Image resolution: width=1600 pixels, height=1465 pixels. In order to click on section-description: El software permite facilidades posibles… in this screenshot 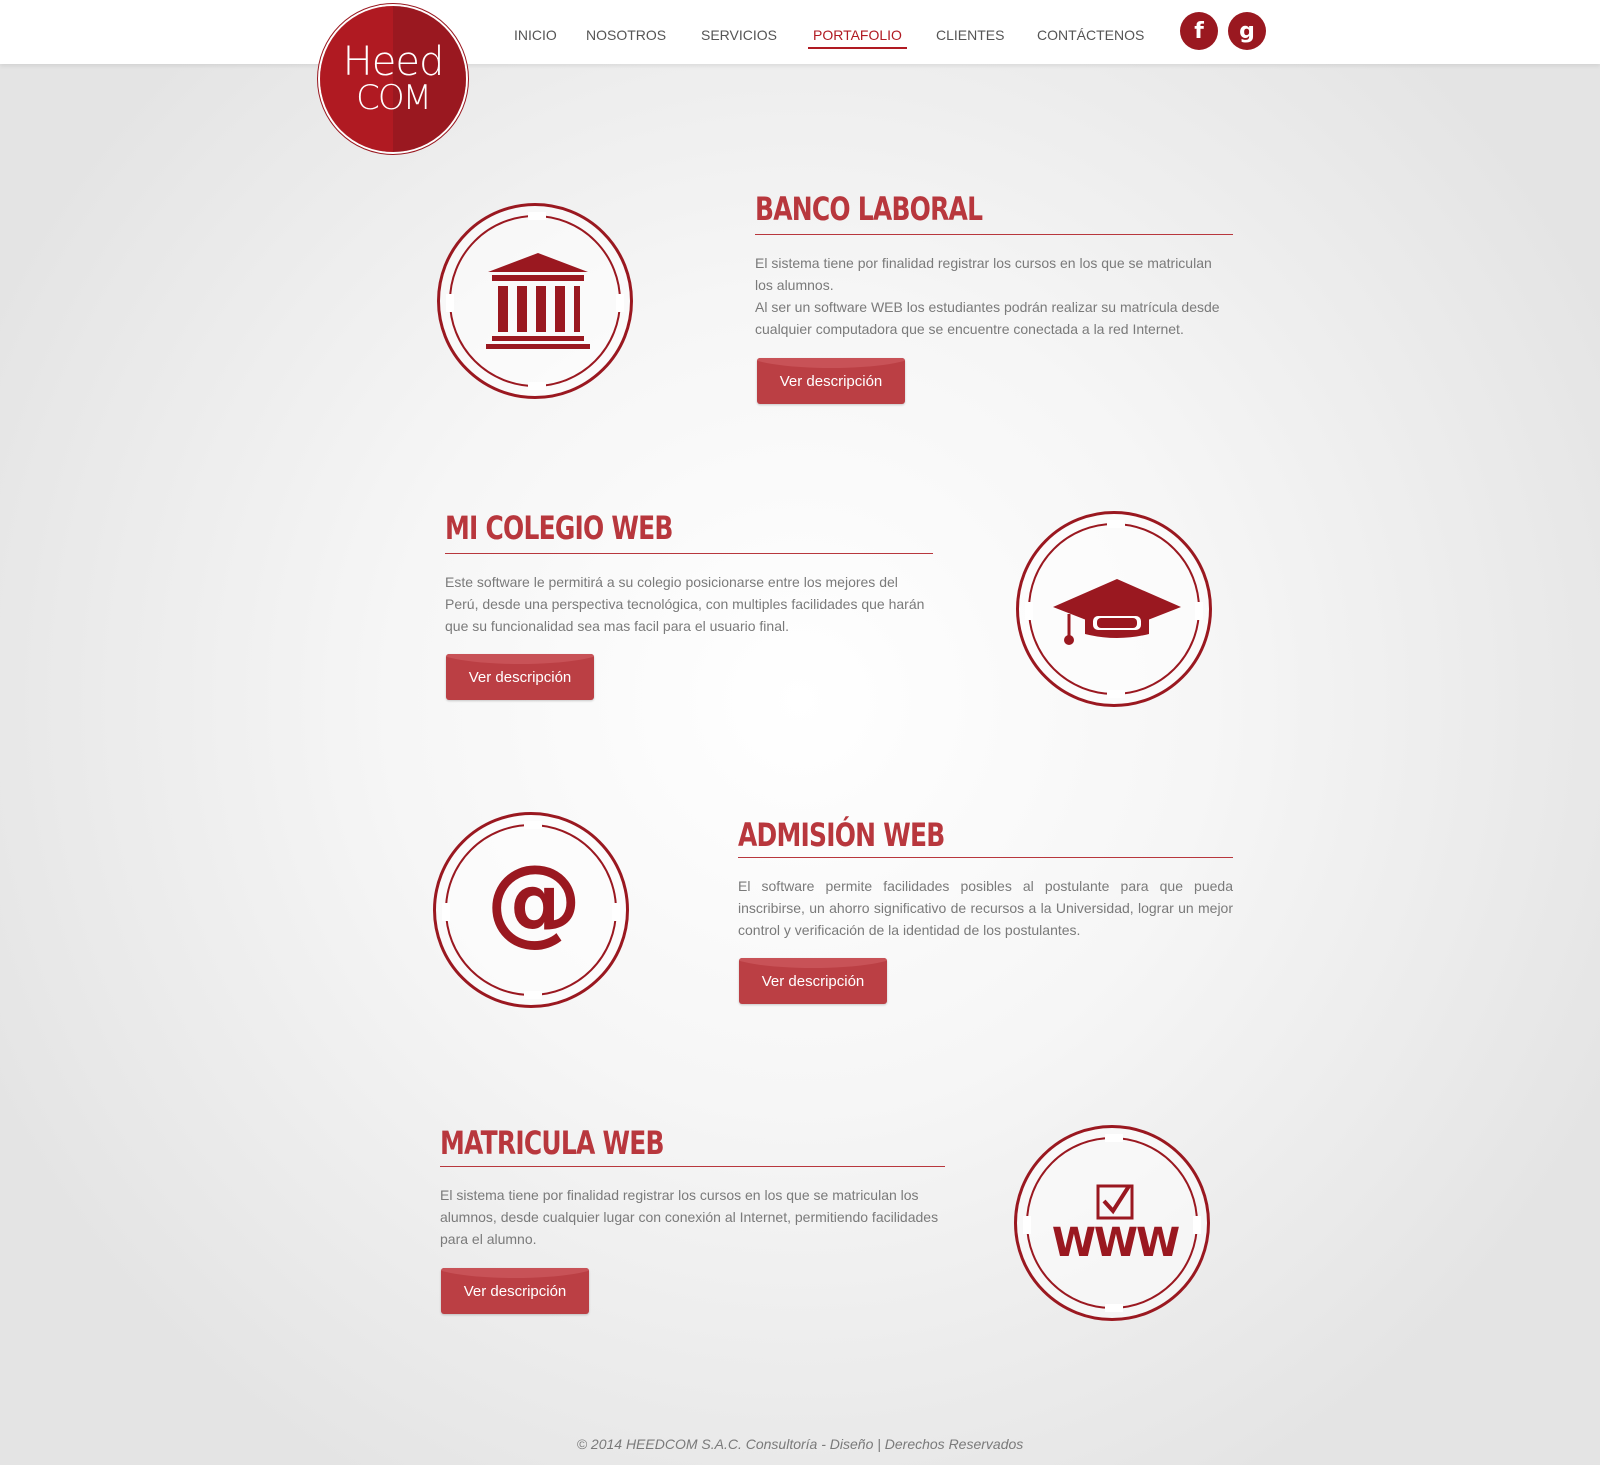, I will do `click(985, 908)`.